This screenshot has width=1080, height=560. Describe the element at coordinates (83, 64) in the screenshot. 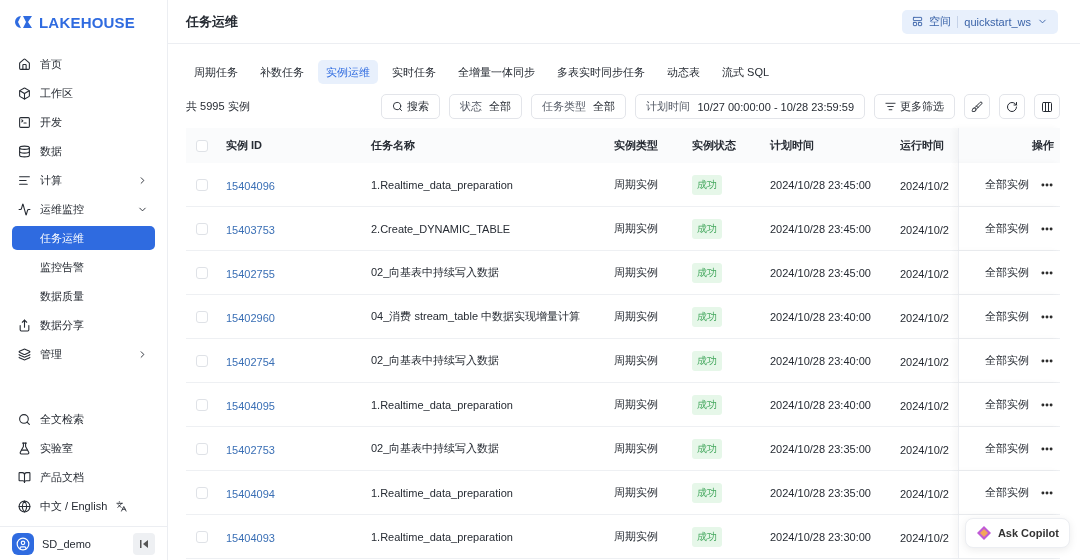

I see `nav-item: 首页` at that location.